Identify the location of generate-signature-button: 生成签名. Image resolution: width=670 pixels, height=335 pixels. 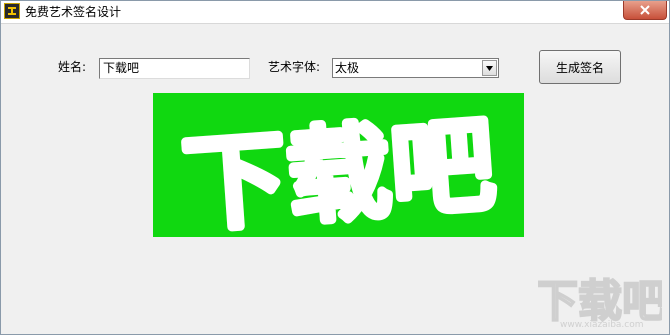
(580, 67).